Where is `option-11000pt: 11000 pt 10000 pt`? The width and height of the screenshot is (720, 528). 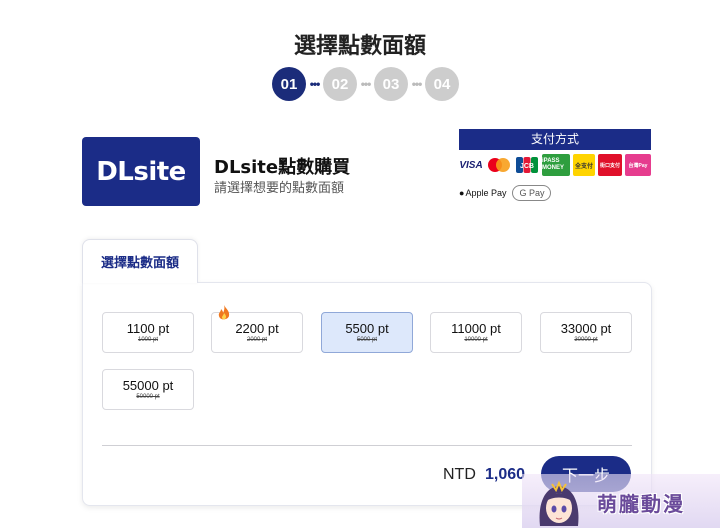
option-11000pt: 11000 pt 10000 pt is located at coordinates (476, 332).